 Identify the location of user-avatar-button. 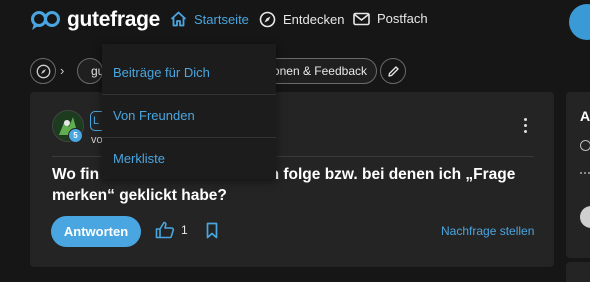
(579, 22).